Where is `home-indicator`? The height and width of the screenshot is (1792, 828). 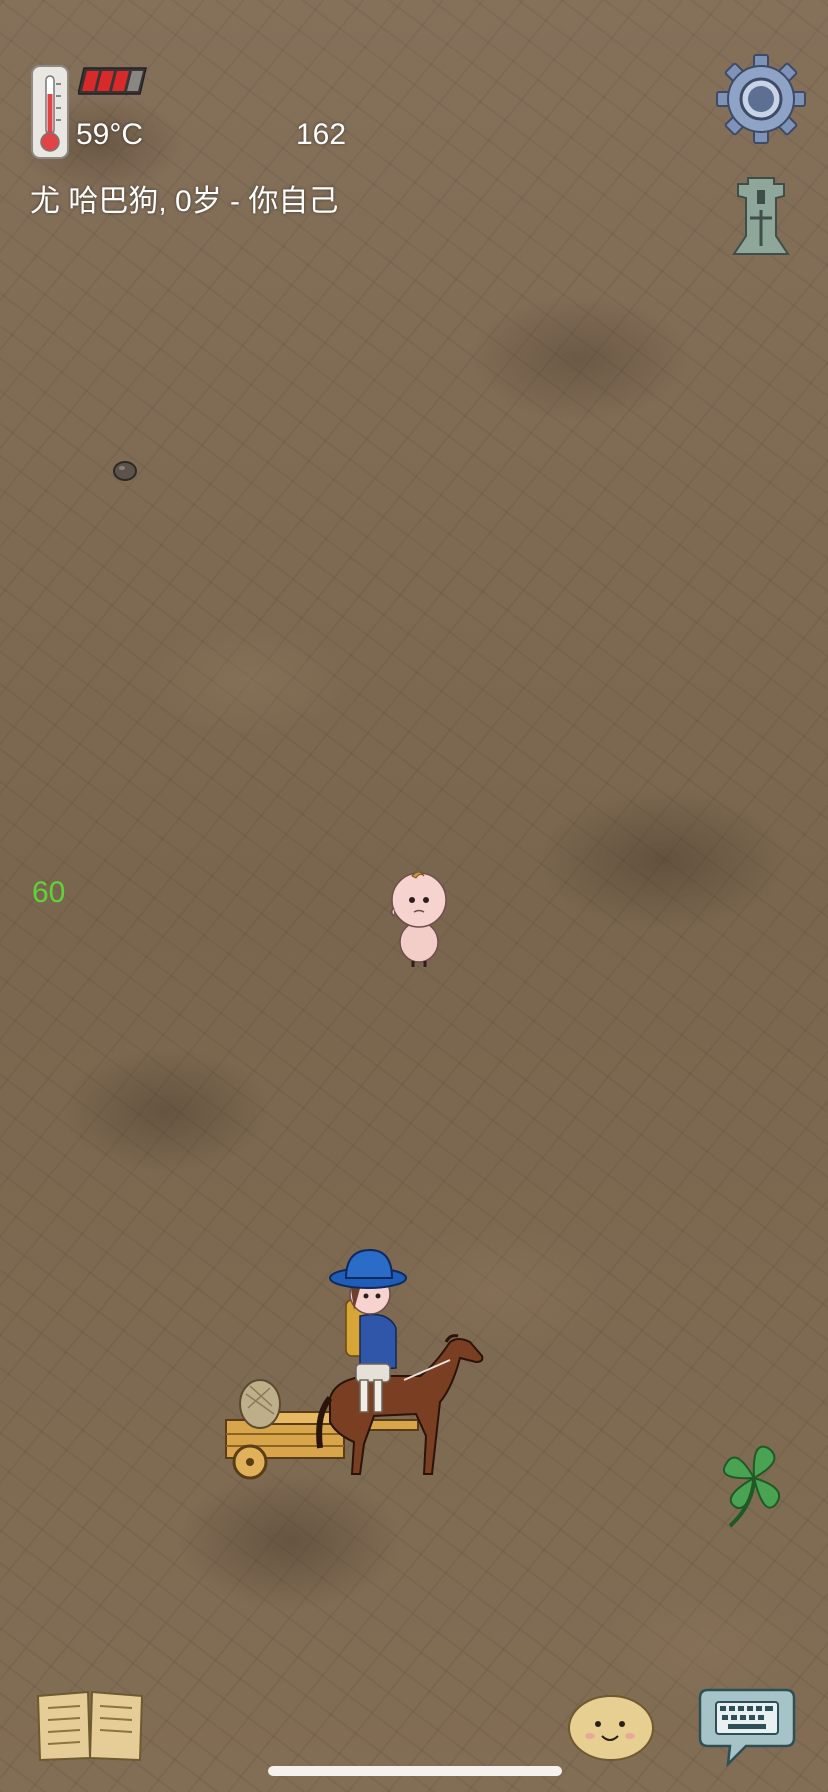 home-indicator is located at coordinates (415, 1771).